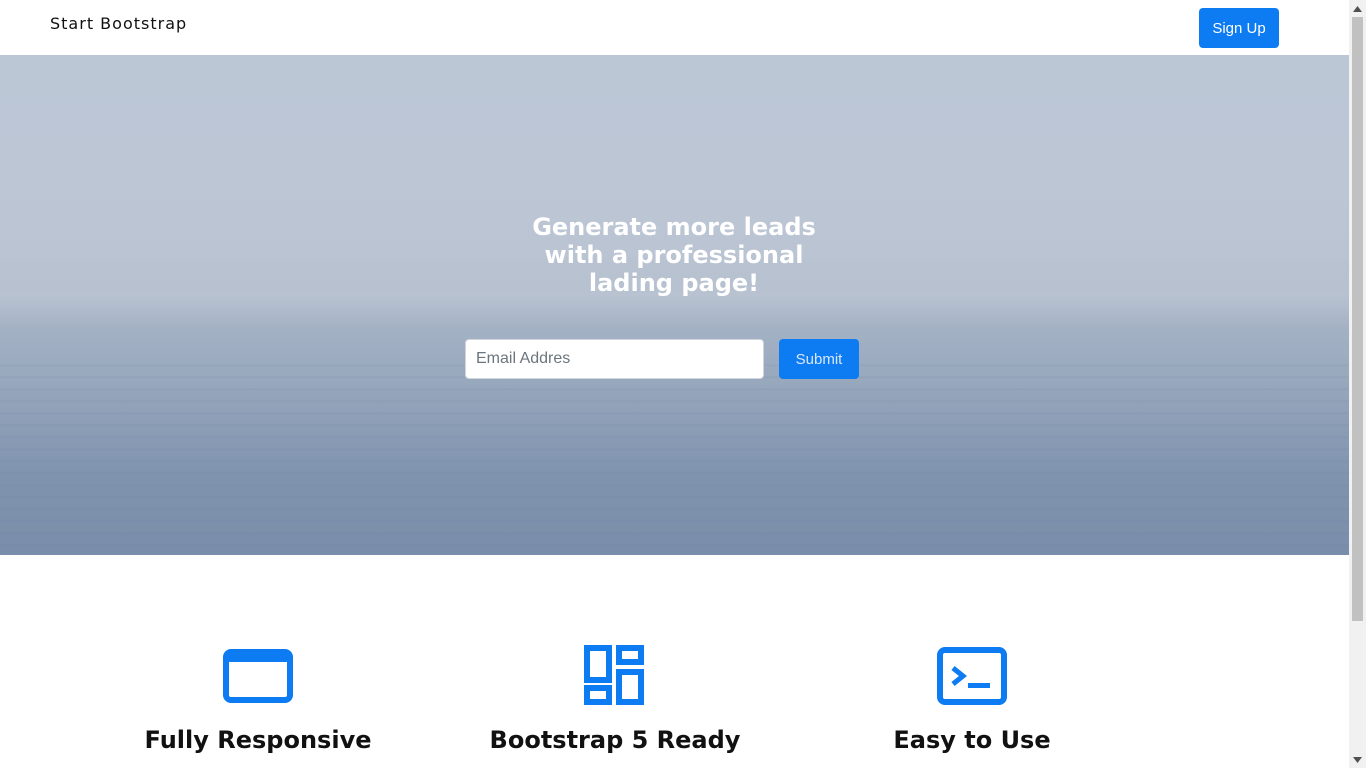  What do you see at coordinates (819, 359) in the screenshot?
I see `submit-button: Submit` at bounding box center [819, 359].